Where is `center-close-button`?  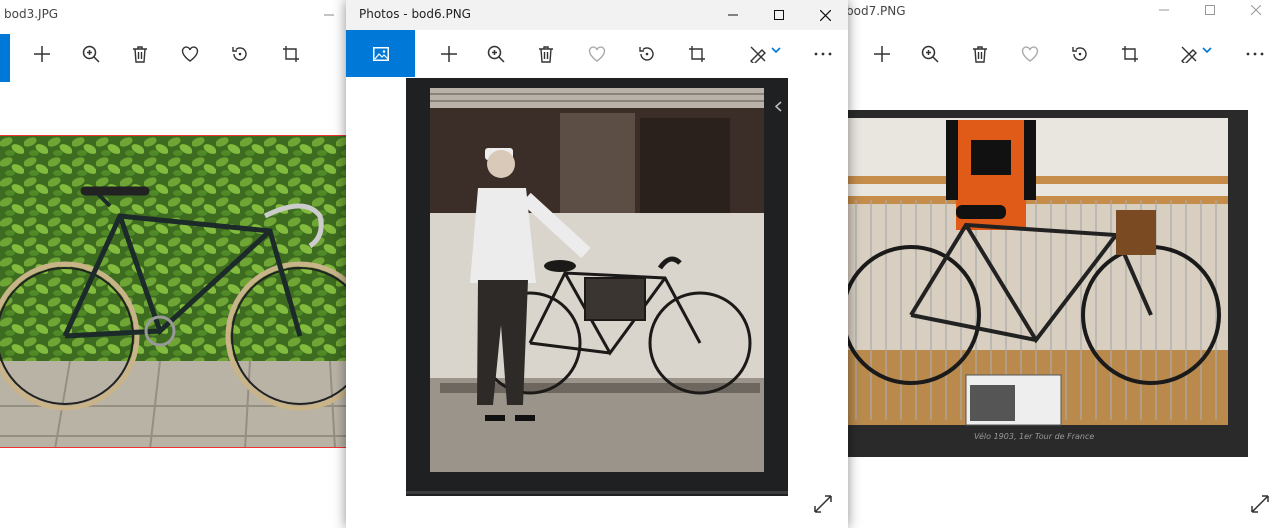
center-close-button is located at coordinates (825, 15).